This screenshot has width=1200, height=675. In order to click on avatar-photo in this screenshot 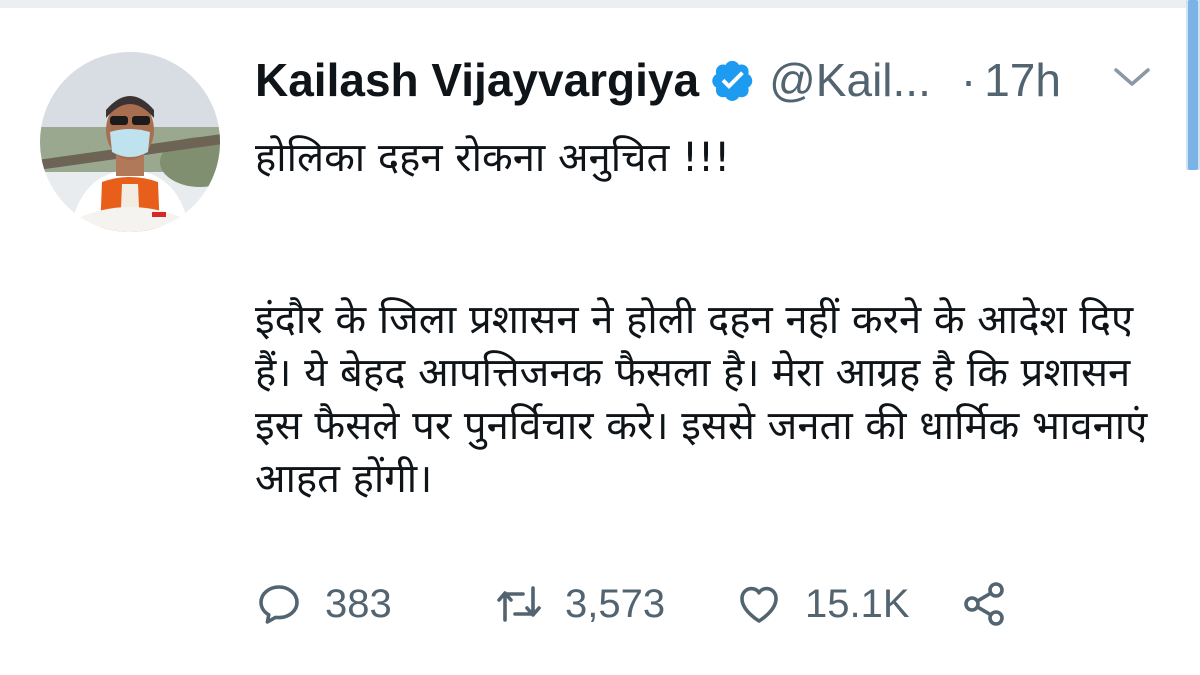, I will do `click(130, 142)`.